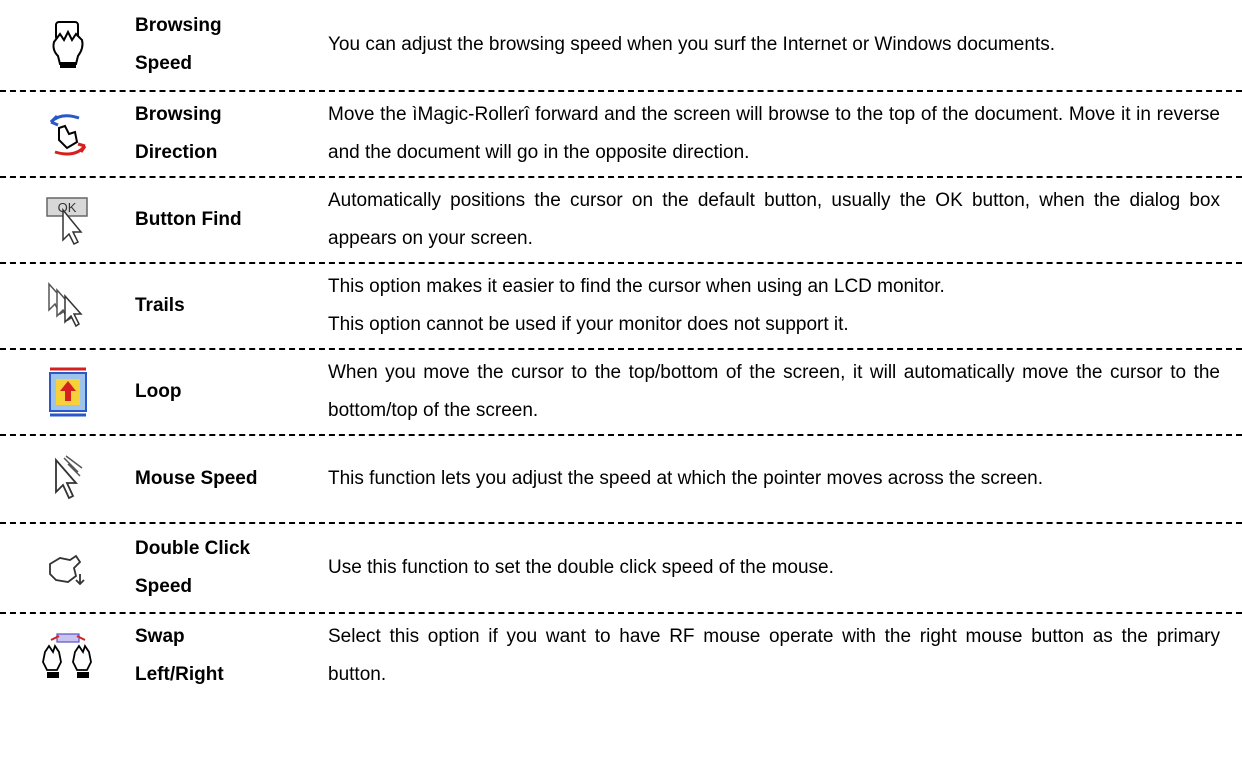 The image size is (1242, 770). Describe the element at coordinates (68, 479) in the screenshot. I see `pointer-speed-icon` at that location.